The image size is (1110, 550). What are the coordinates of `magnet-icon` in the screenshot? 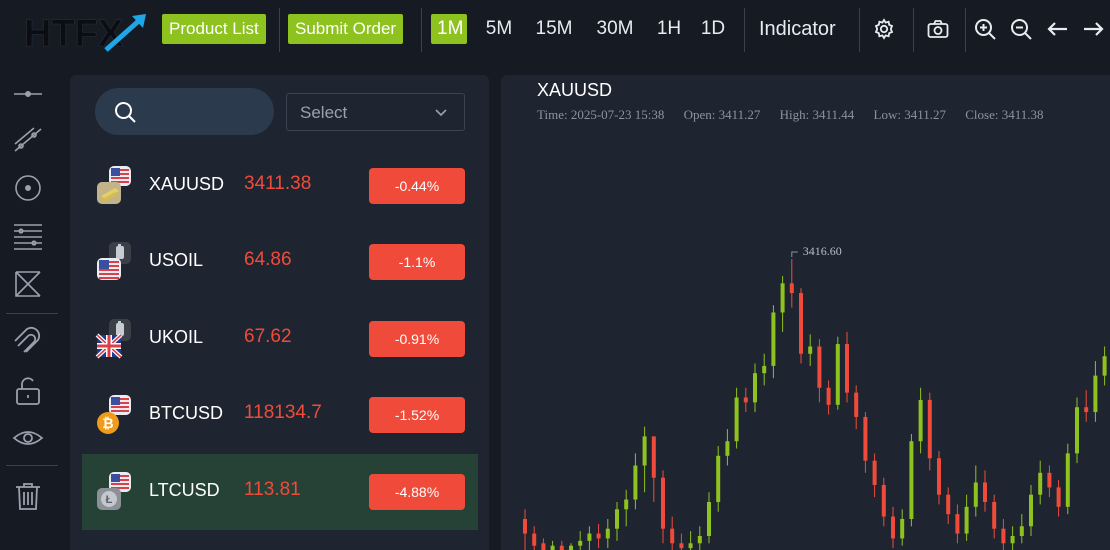 It's located at (28, 342).